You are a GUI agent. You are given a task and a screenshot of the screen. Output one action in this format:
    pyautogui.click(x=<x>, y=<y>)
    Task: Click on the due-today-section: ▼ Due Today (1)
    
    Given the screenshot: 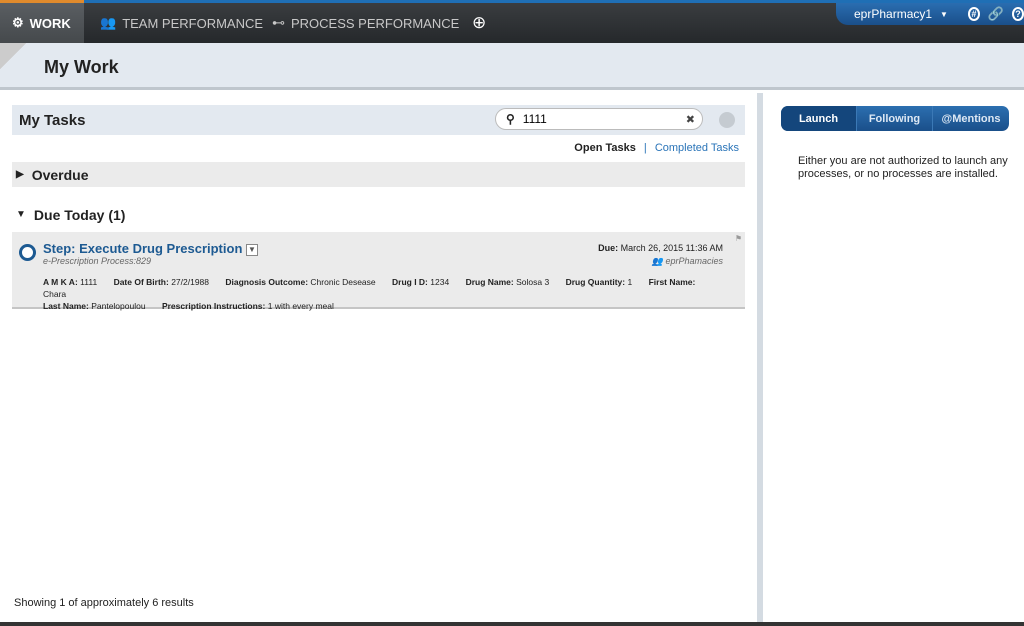 What is the action you would take?
    pyautogui.click(x=378, y=214)
    